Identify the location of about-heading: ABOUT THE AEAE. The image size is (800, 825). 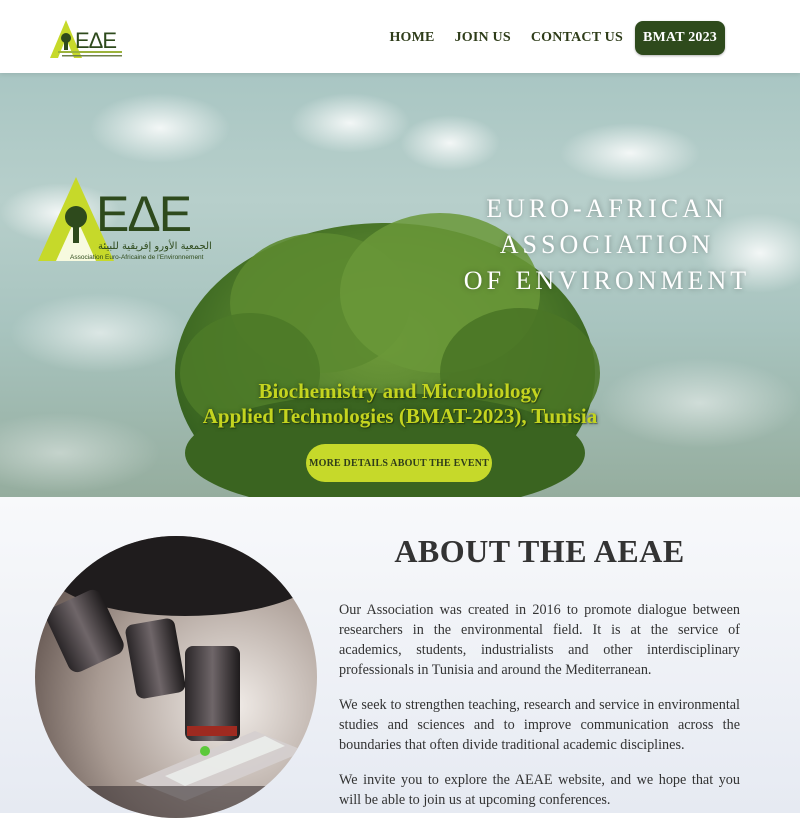
(539, 551).